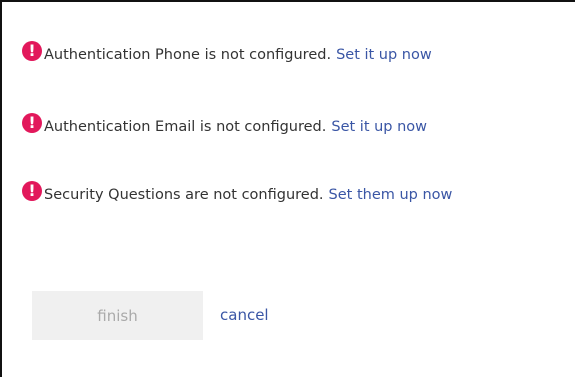 The image size is (575, 377). I want to click on notice-message: Authentication Email is not configured., so click(185, 127).